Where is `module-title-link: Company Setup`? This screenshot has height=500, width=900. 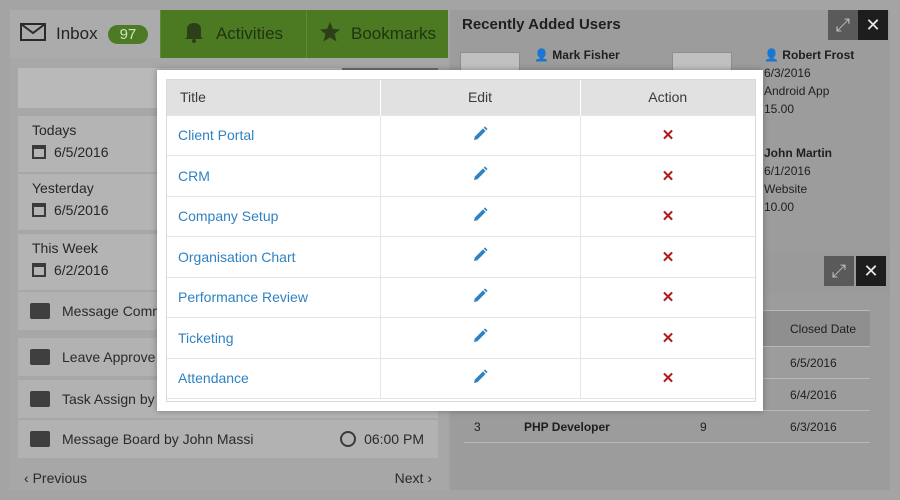
module-title-link: Company Setup is located at coordinates (228, 216).